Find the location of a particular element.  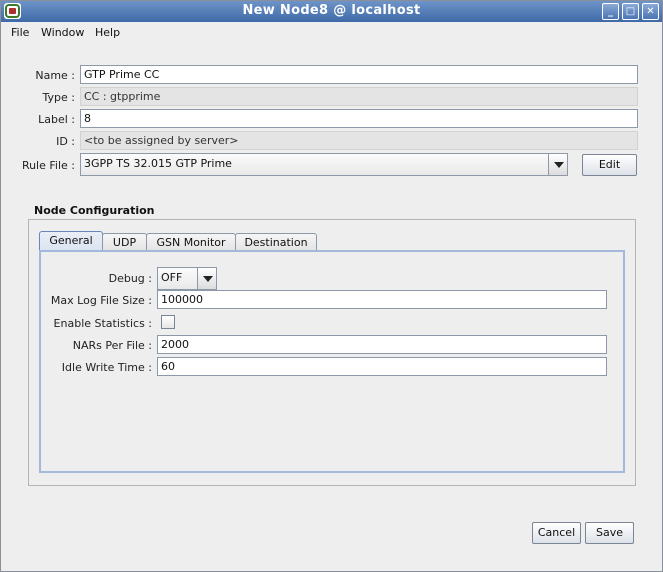

max-log-file-size-label: Max Log File Size : is located at coordinates (101, 300).